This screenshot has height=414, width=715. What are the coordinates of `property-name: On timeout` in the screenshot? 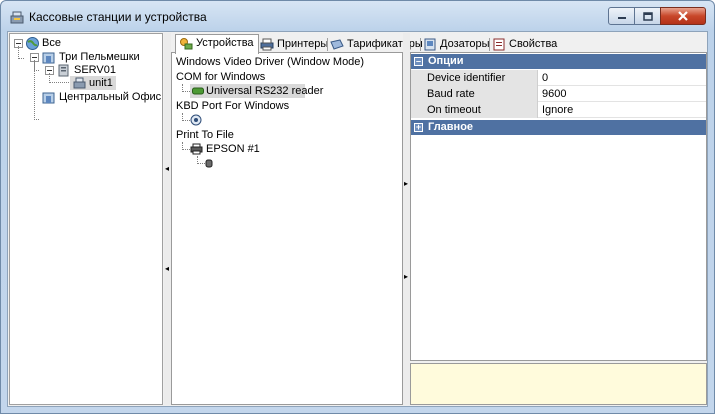 It's located at (474, 110).